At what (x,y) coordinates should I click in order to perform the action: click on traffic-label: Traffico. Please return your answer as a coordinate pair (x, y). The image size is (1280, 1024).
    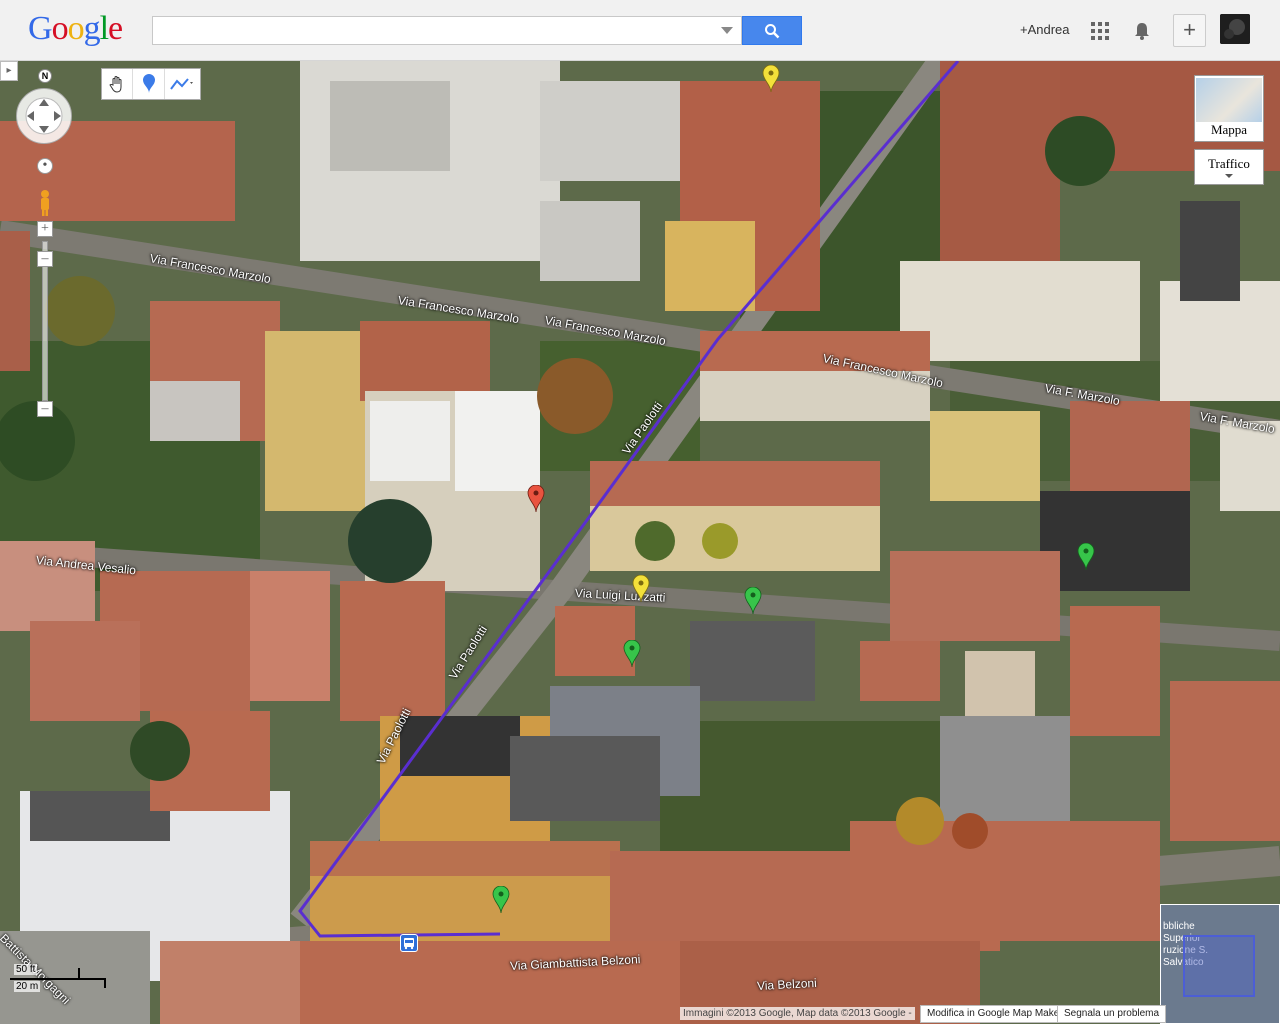
    Looking at the image, I should click on (1229, 163).